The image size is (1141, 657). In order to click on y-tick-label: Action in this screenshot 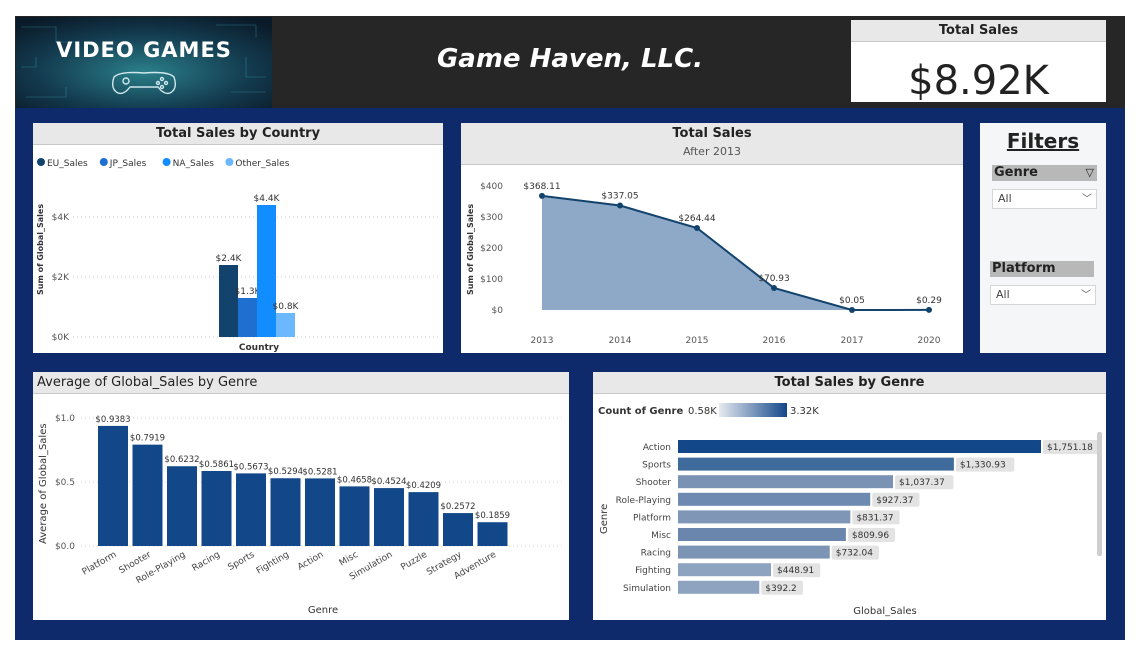, I will do `click(657, 448)`.